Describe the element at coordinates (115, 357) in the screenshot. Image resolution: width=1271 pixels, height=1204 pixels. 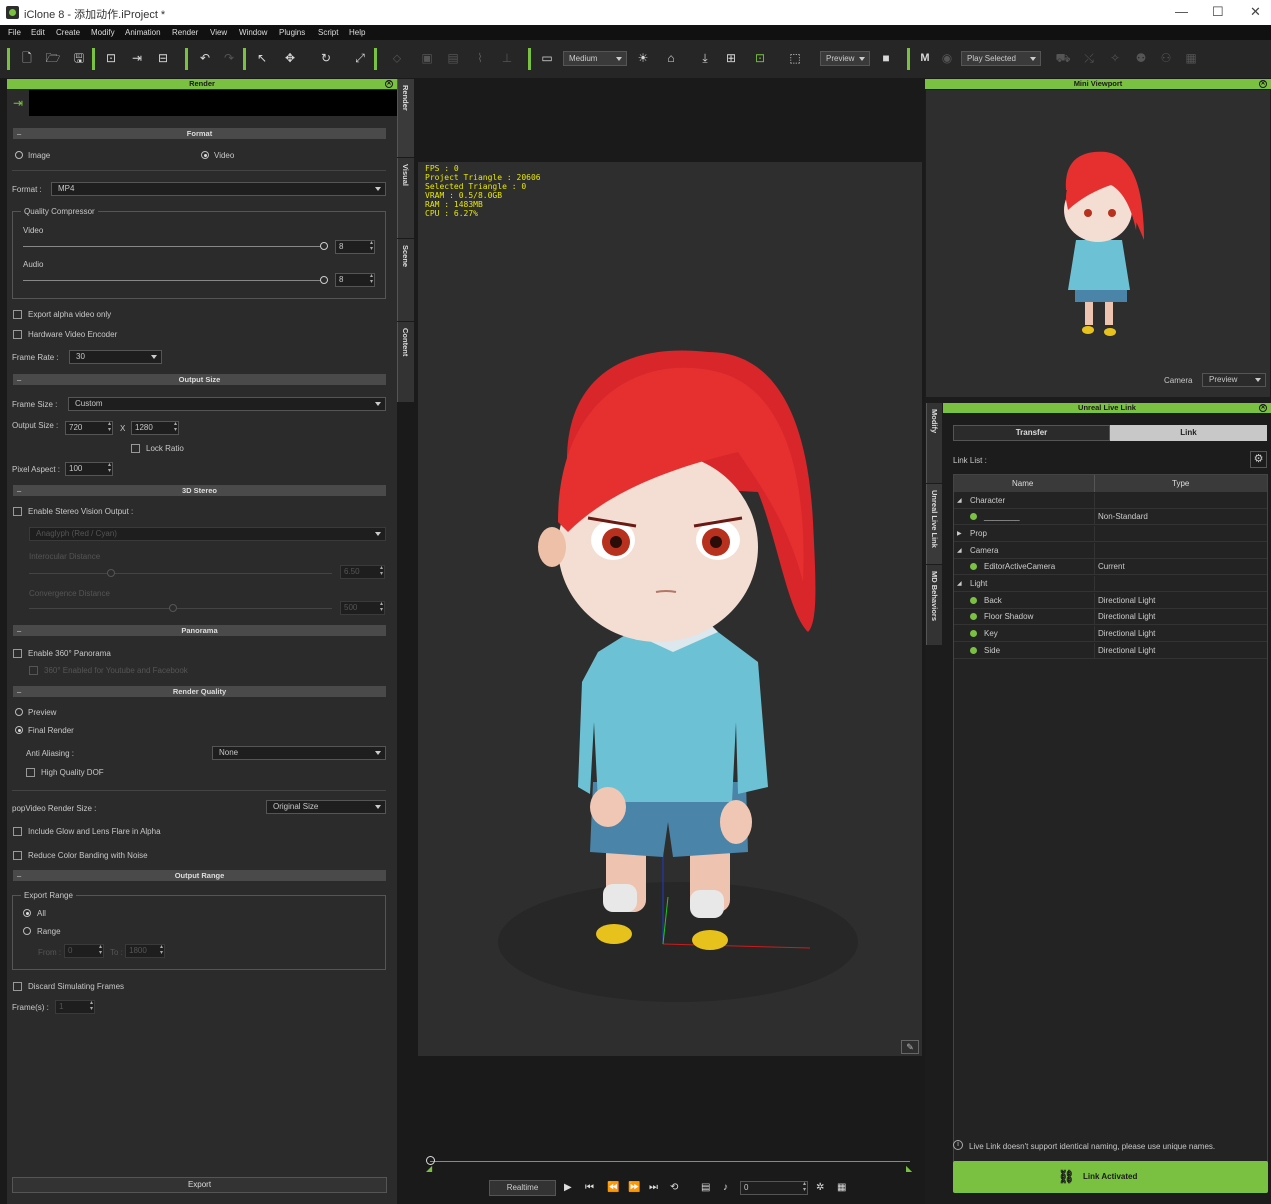
I see `frame-rate-select: 30` at that location.